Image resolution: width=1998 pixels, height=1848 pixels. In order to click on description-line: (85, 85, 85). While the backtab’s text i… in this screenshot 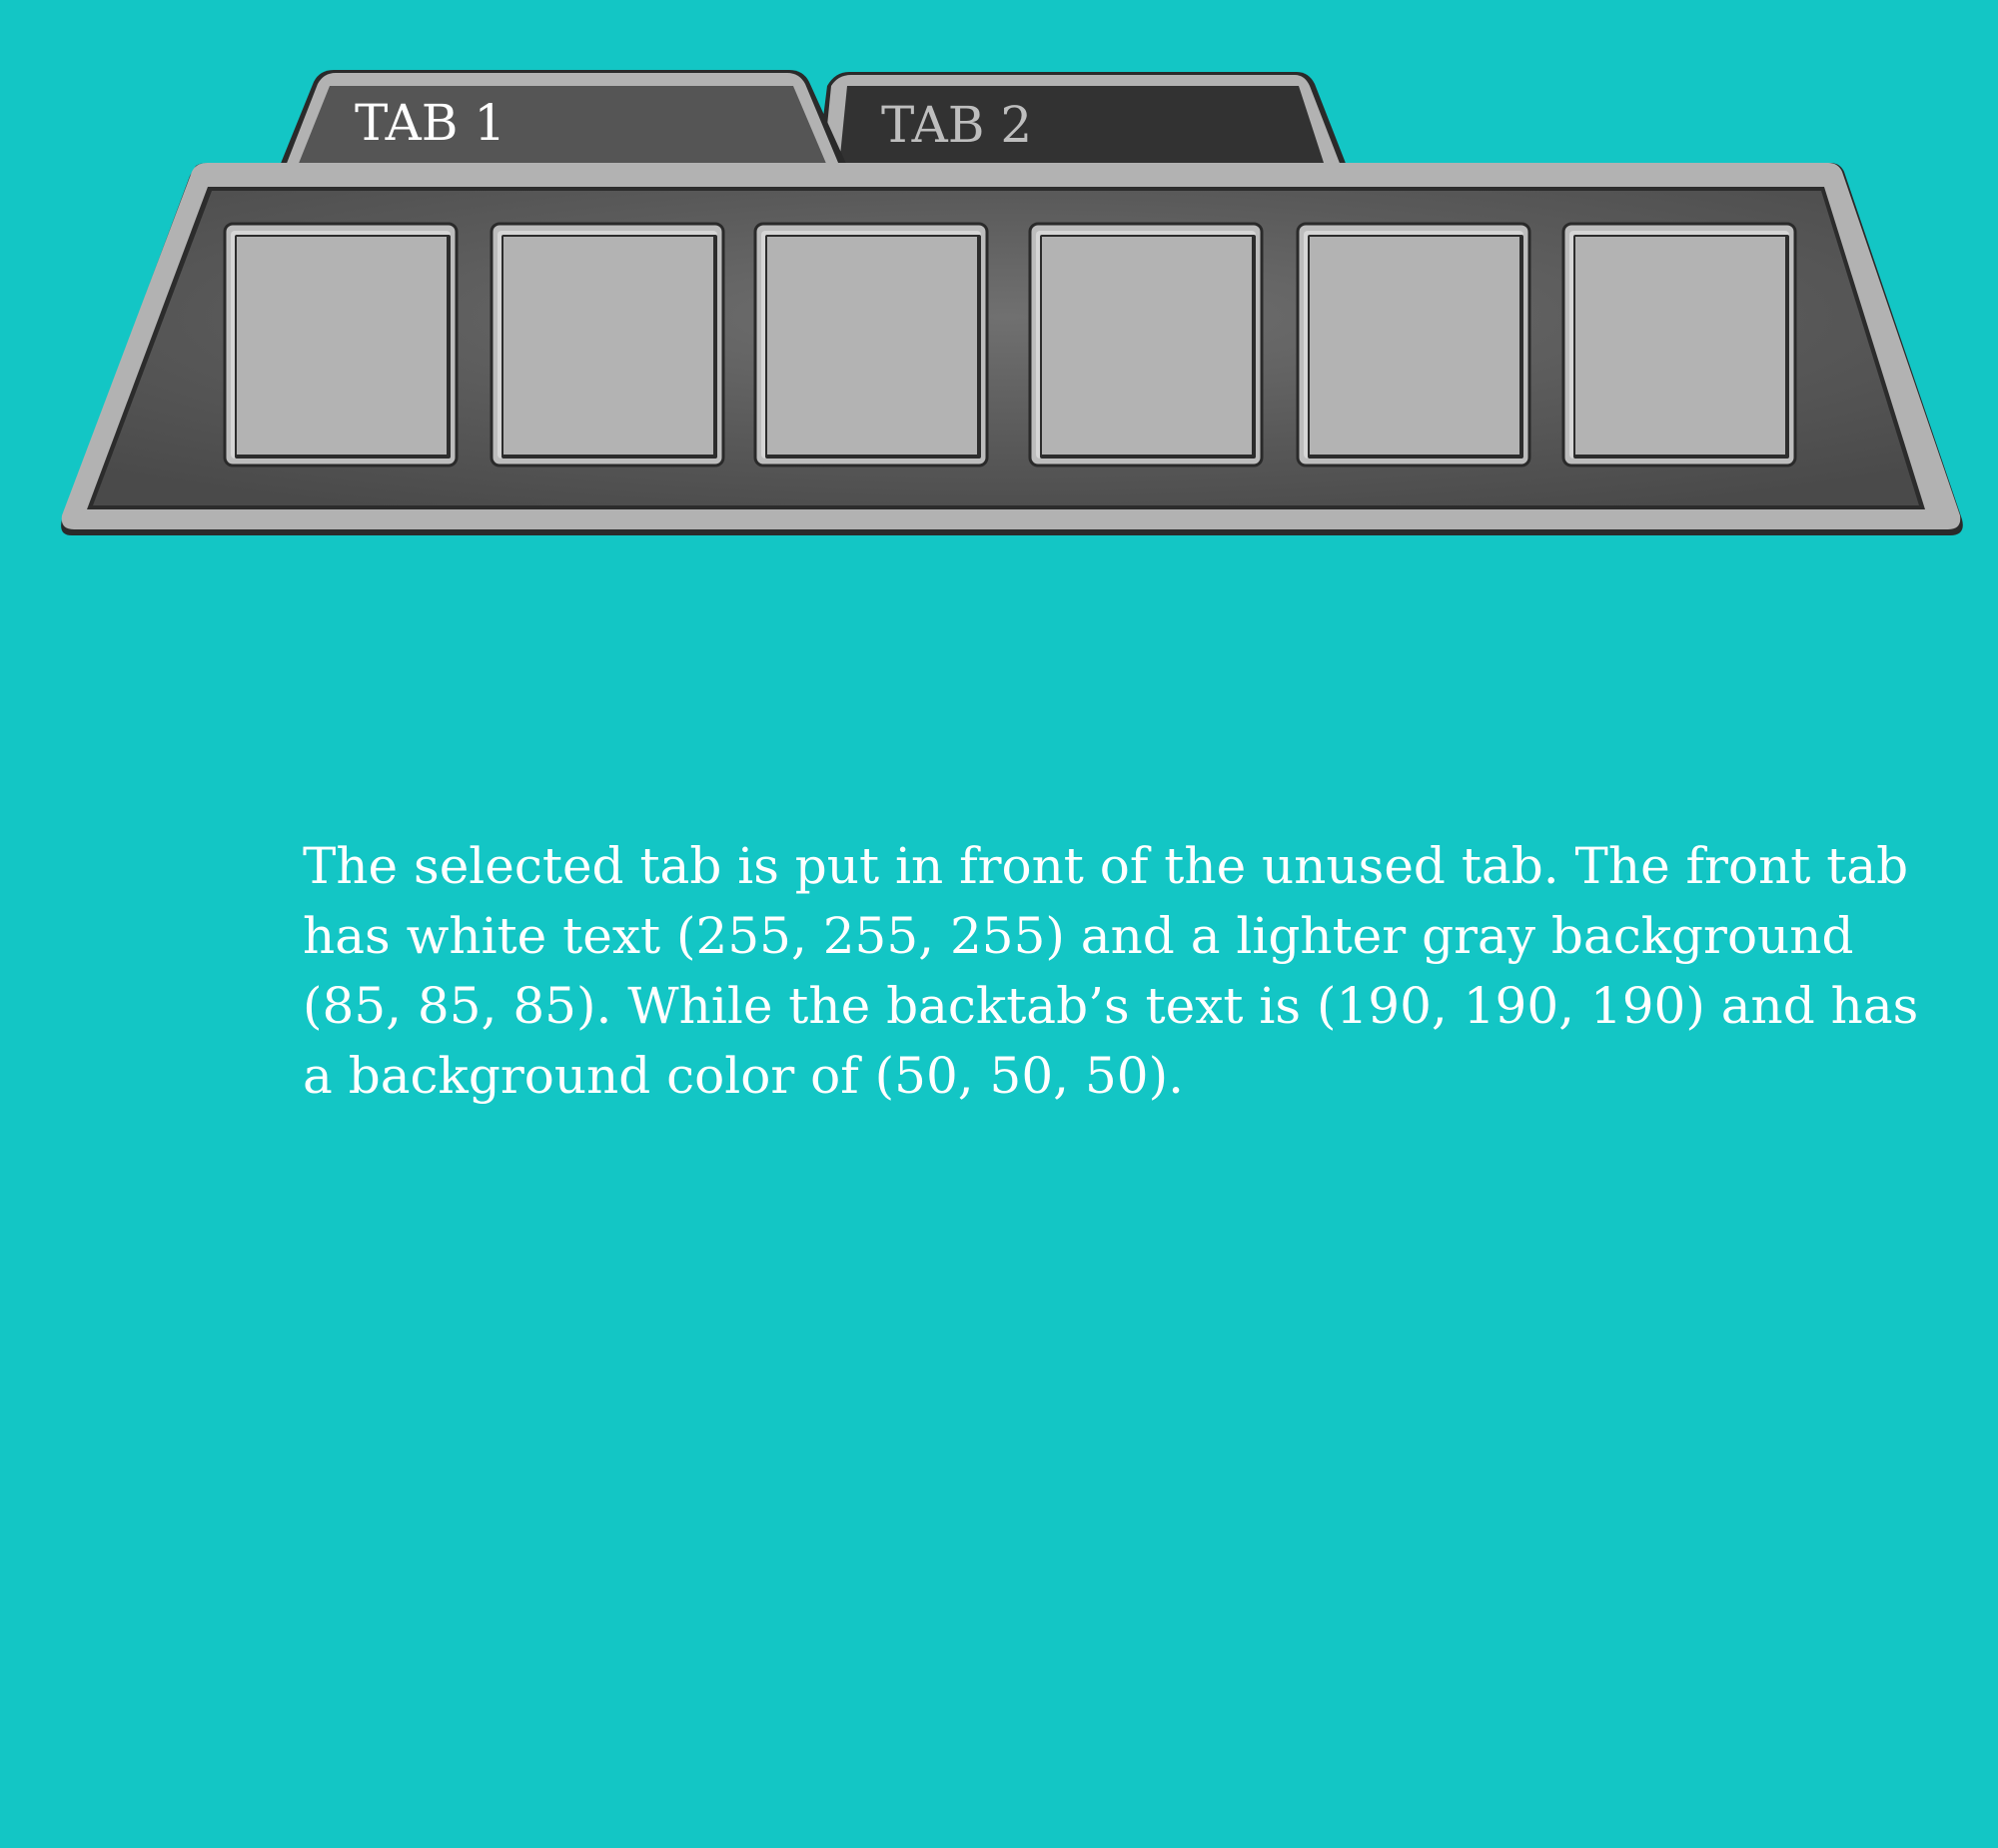, I will do `click(1111, 1006)`.